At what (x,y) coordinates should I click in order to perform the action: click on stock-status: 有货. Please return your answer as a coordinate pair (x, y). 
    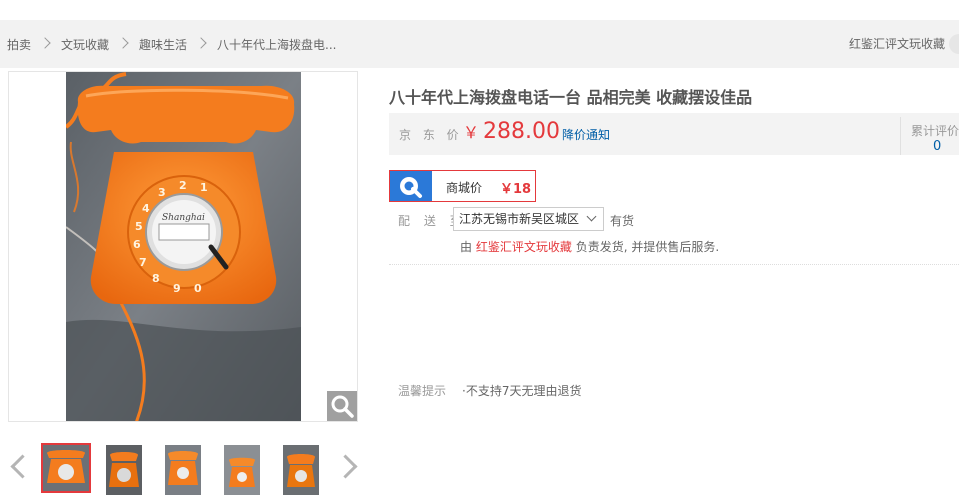
    Looking at the image, I should click on (622, 221).